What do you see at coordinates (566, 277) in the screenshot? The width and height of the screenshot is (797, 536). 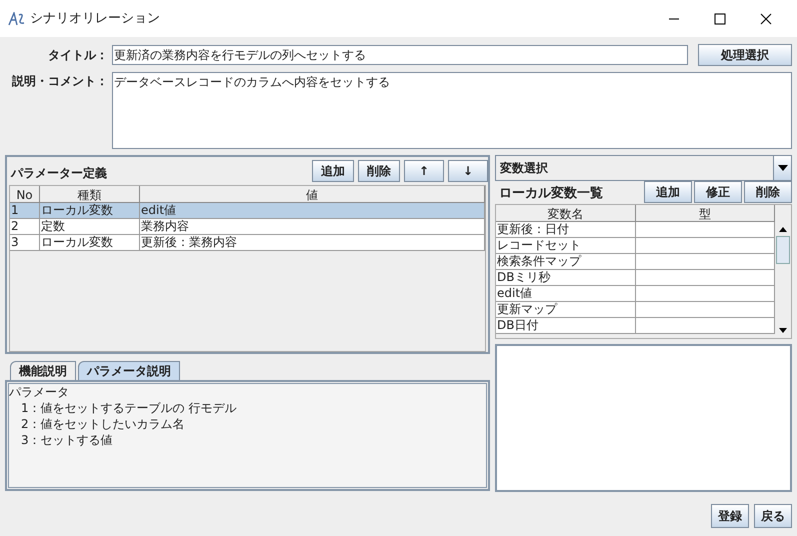 I see `table-cell: DBミリ秒` at bounding box center [566, 277].